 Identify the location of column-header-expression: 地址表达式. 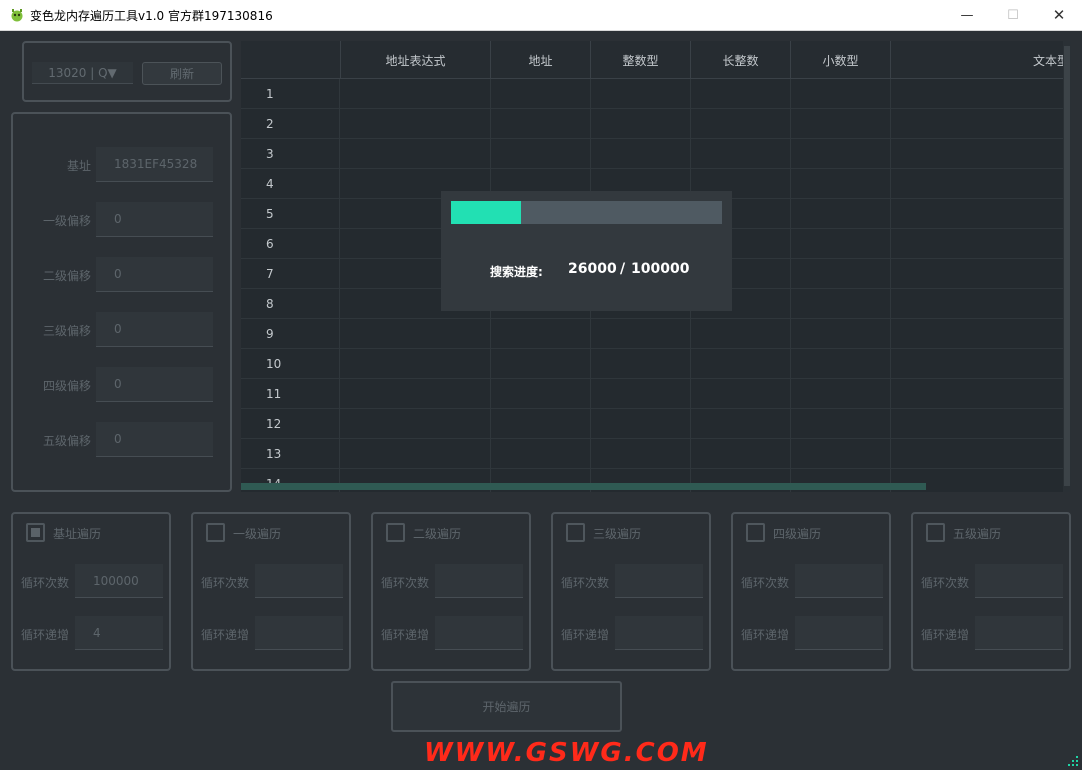
(416, 60).